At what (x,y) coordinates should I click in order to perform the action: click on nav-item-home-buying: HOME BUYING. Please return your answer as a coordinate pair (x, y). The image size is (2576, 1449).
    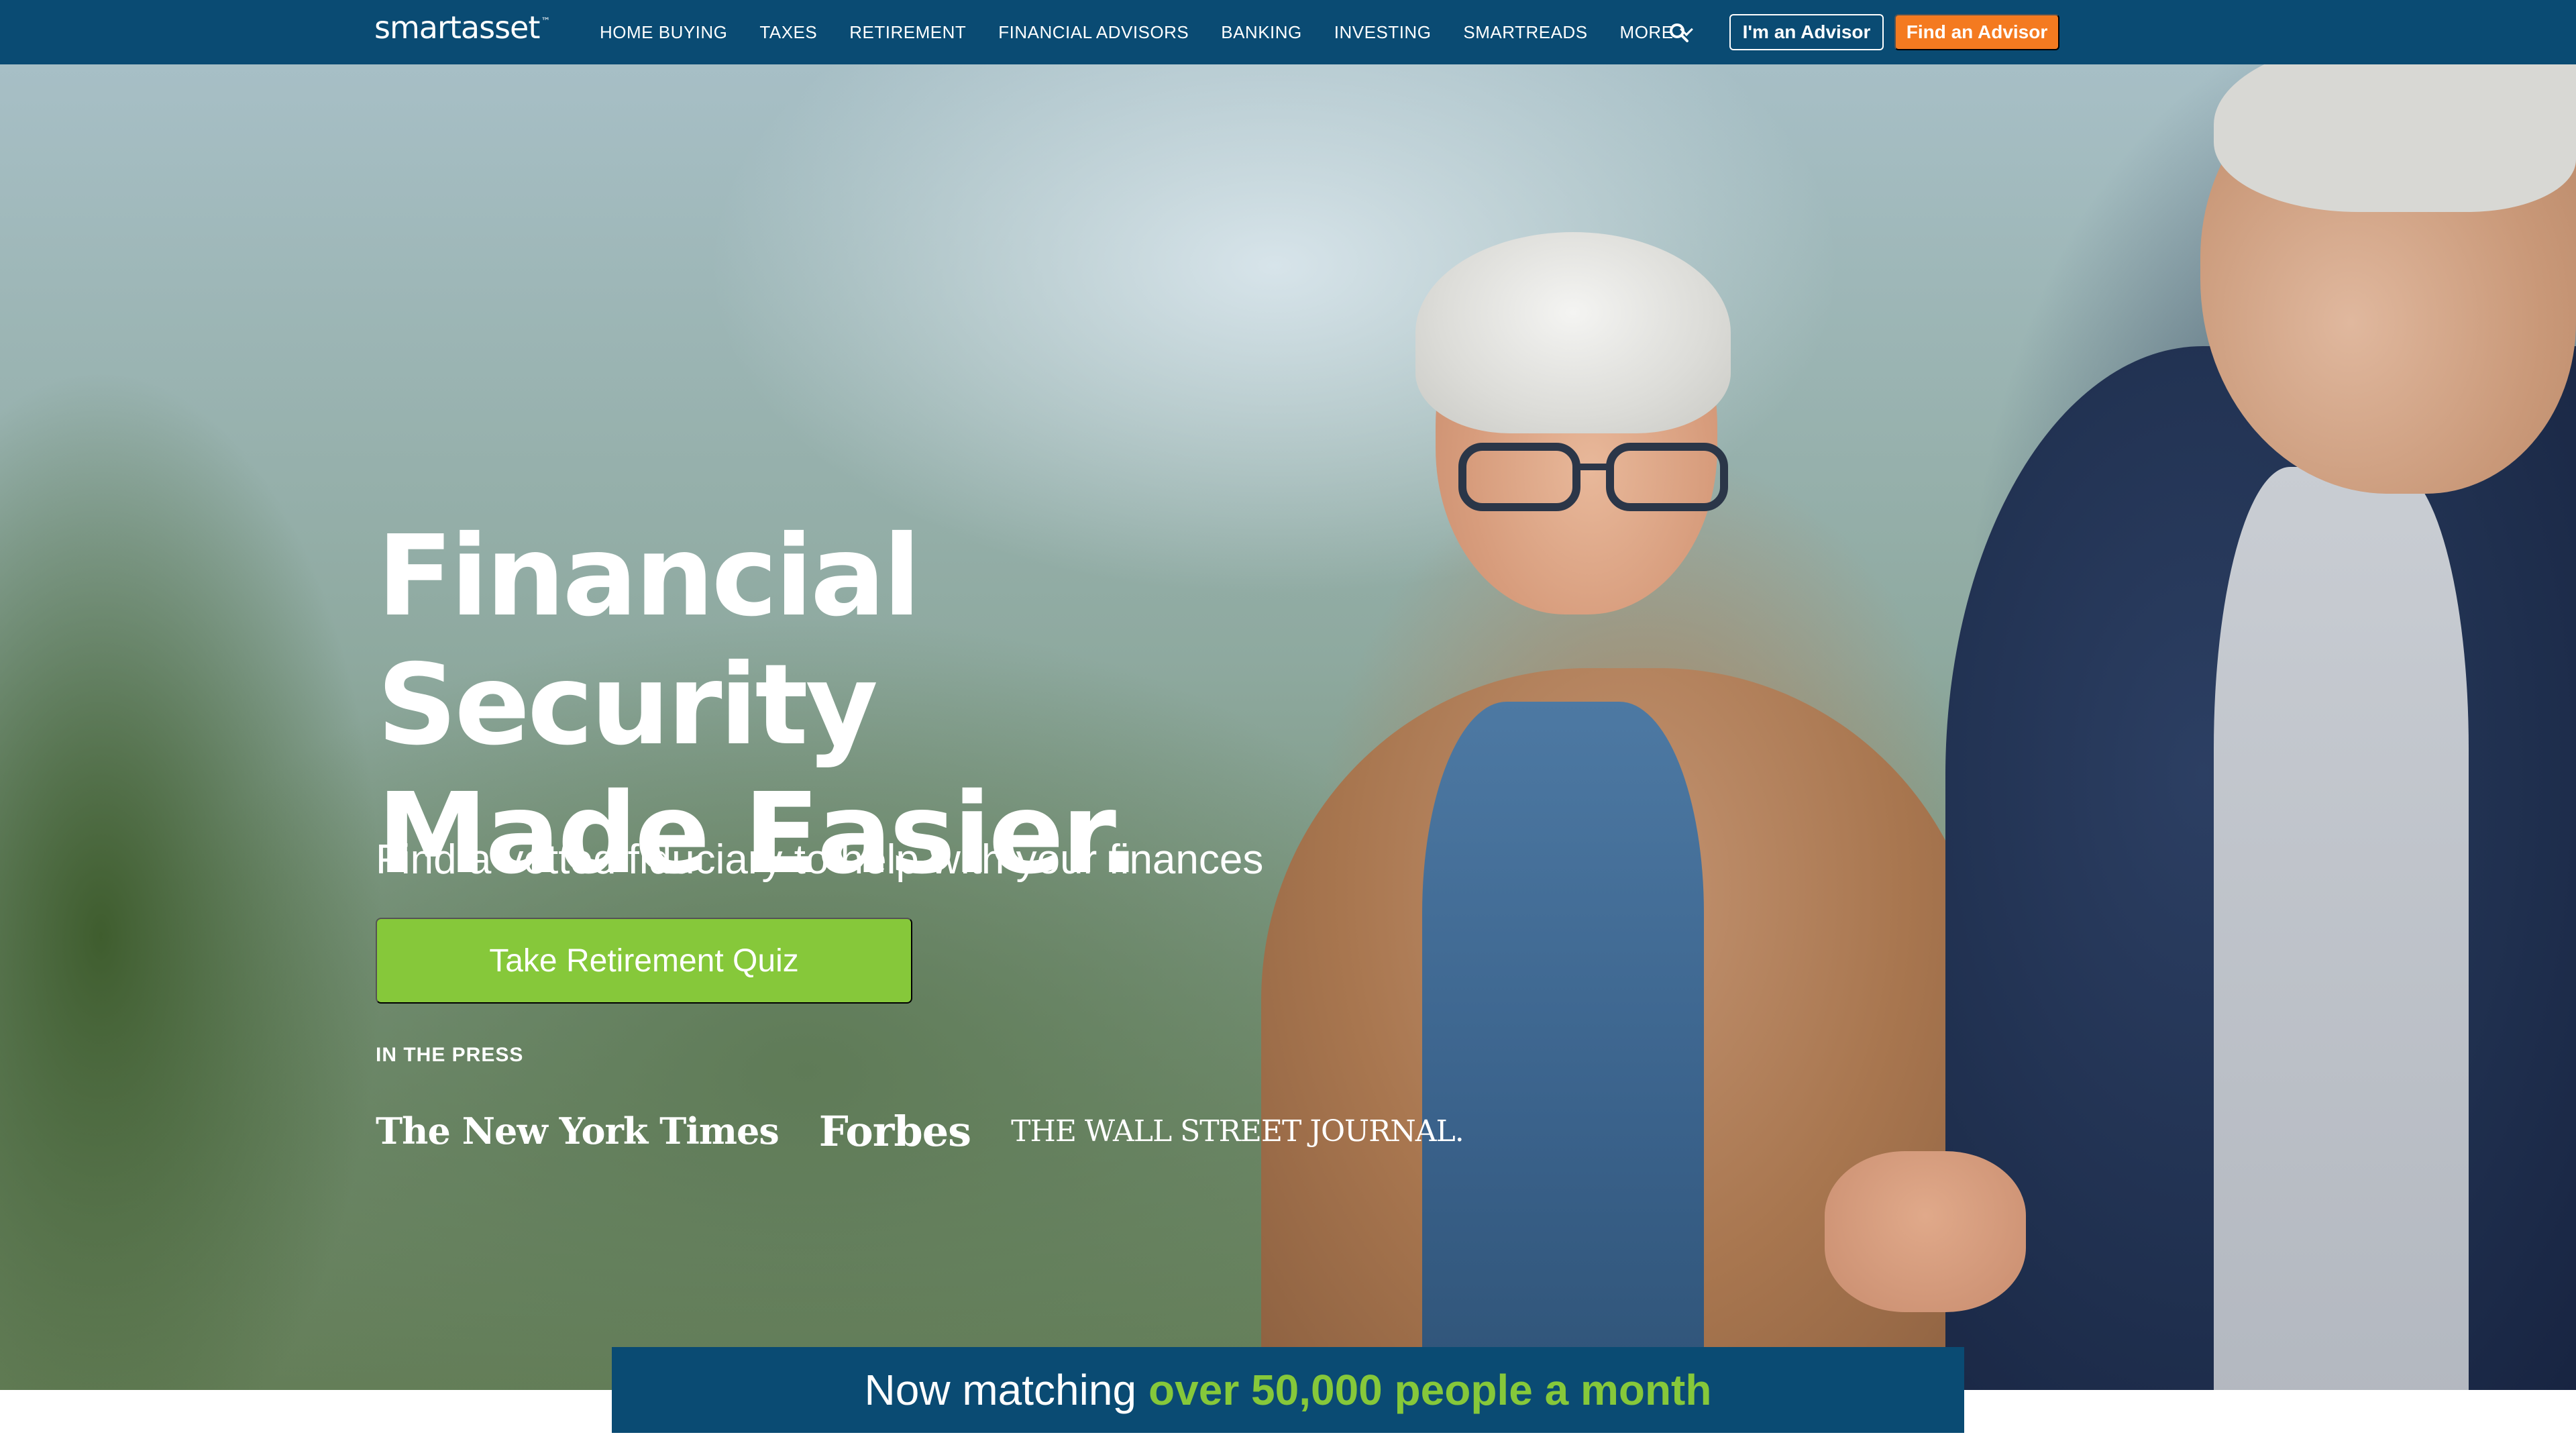
    Looking at the image, I should click on (663, 32).